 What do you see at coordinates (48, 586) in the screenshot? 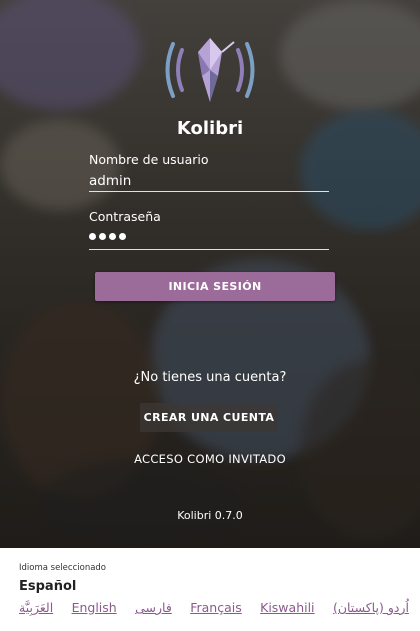
I see `selected-language: Español` at bounding box center [48, 586].